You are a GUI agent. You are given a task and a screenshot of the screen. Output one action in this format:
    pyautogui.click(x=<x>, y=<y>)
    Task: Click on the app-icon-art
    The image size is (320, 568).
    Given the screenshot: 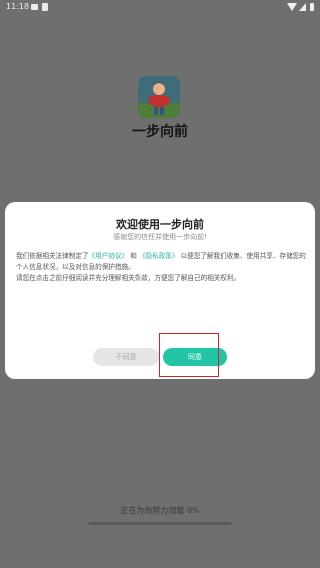 What is the action you would take?
    pyautogui.click(x=159, y=97)
    